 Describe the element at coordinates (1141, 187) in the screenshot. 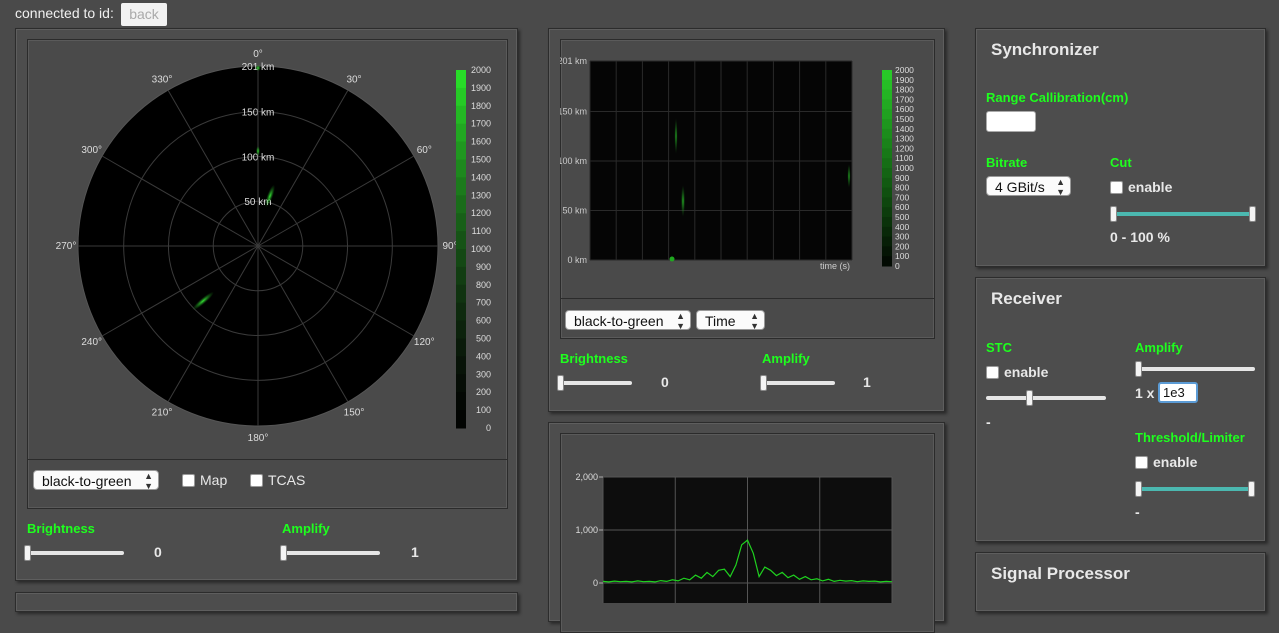

I see `cut-enable-checkbox: enable` at that location.